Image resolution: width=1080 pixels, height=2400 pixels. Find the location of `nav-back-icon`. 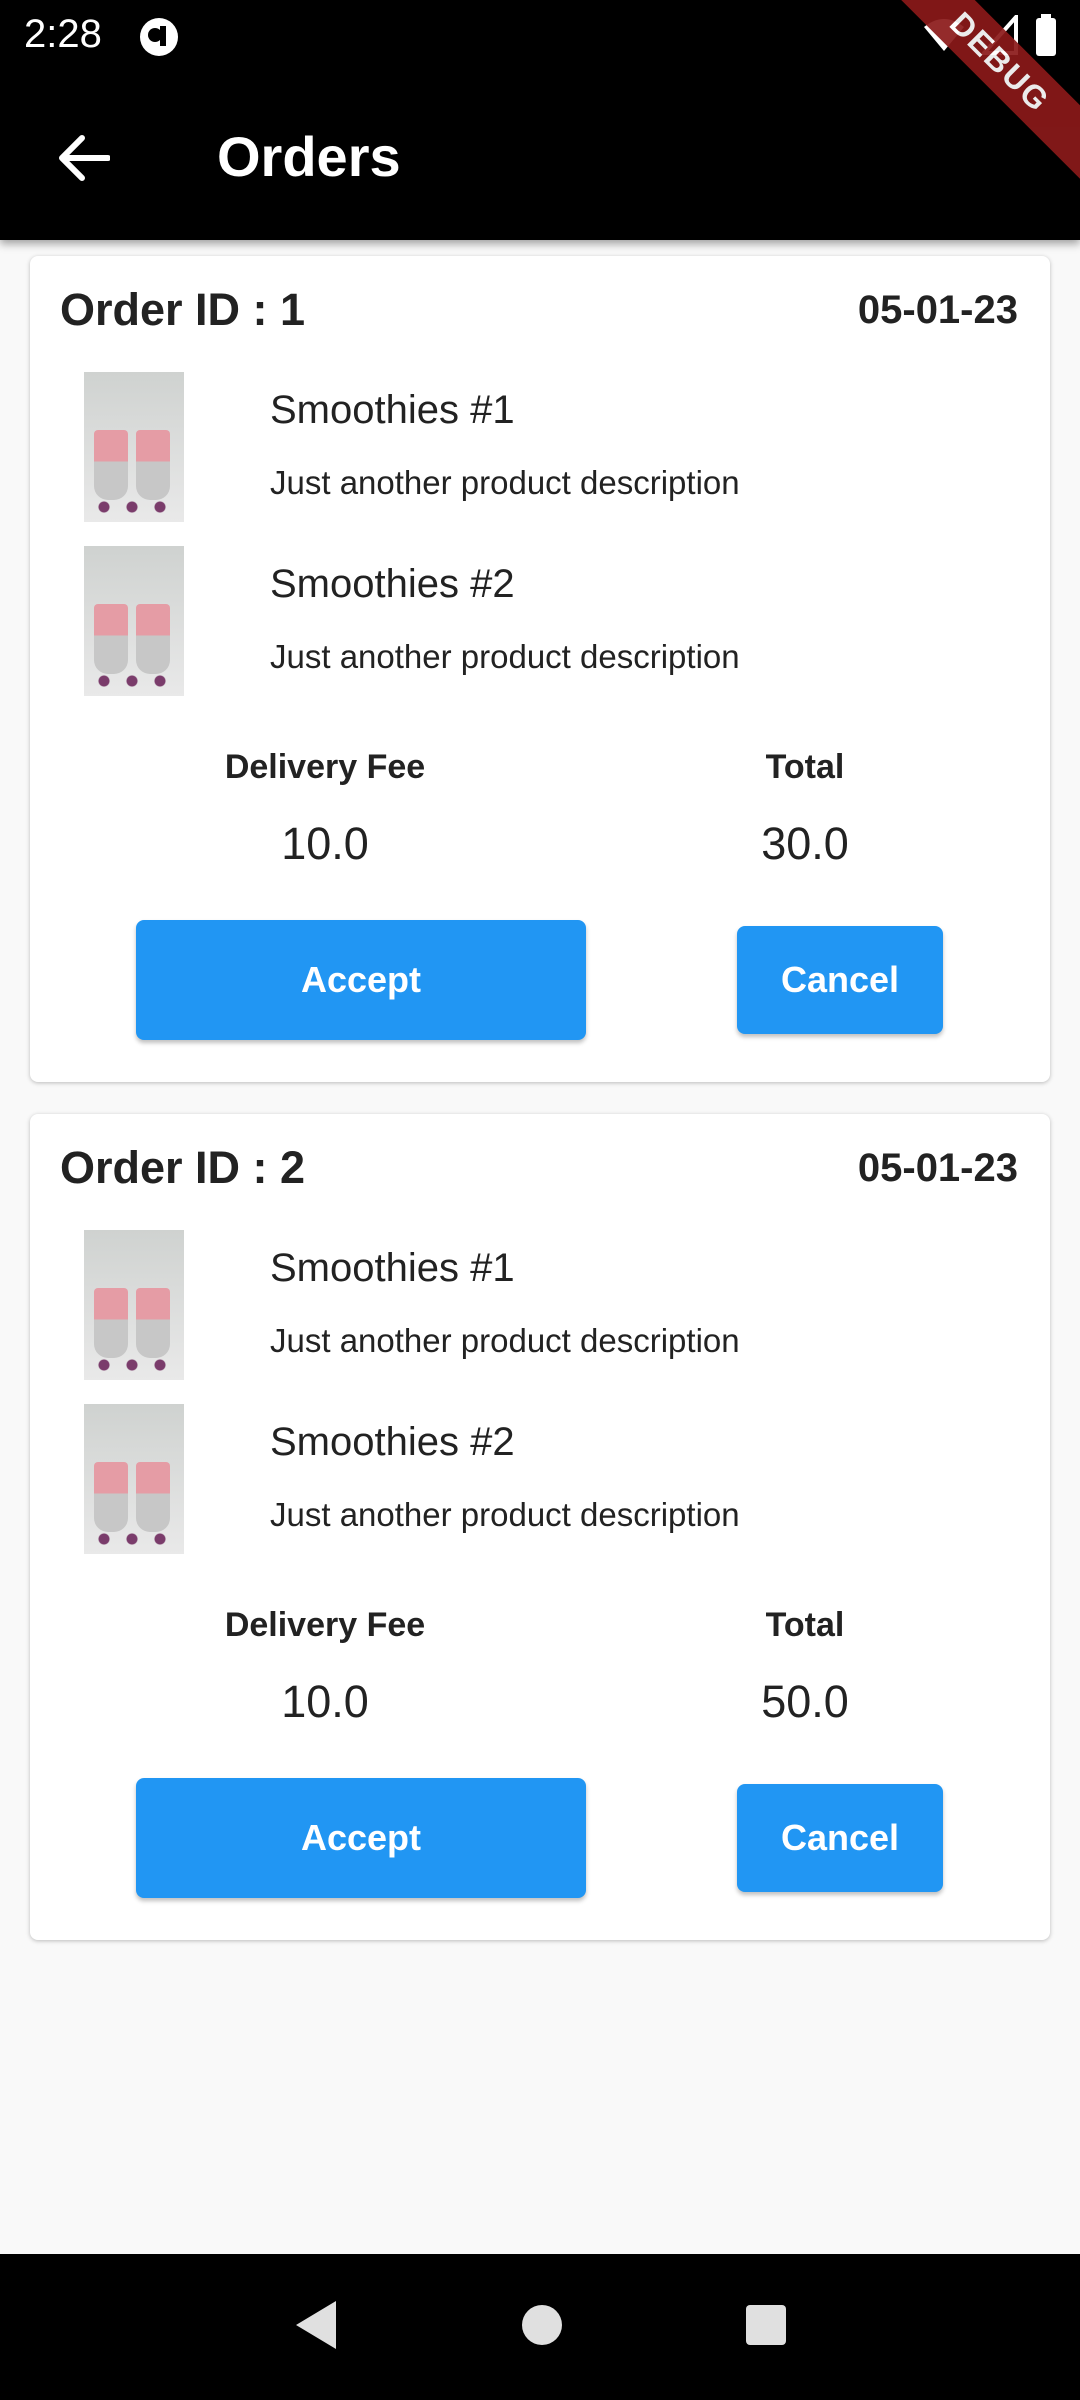

nav-back-icon is located at coordinates (316, 2327).